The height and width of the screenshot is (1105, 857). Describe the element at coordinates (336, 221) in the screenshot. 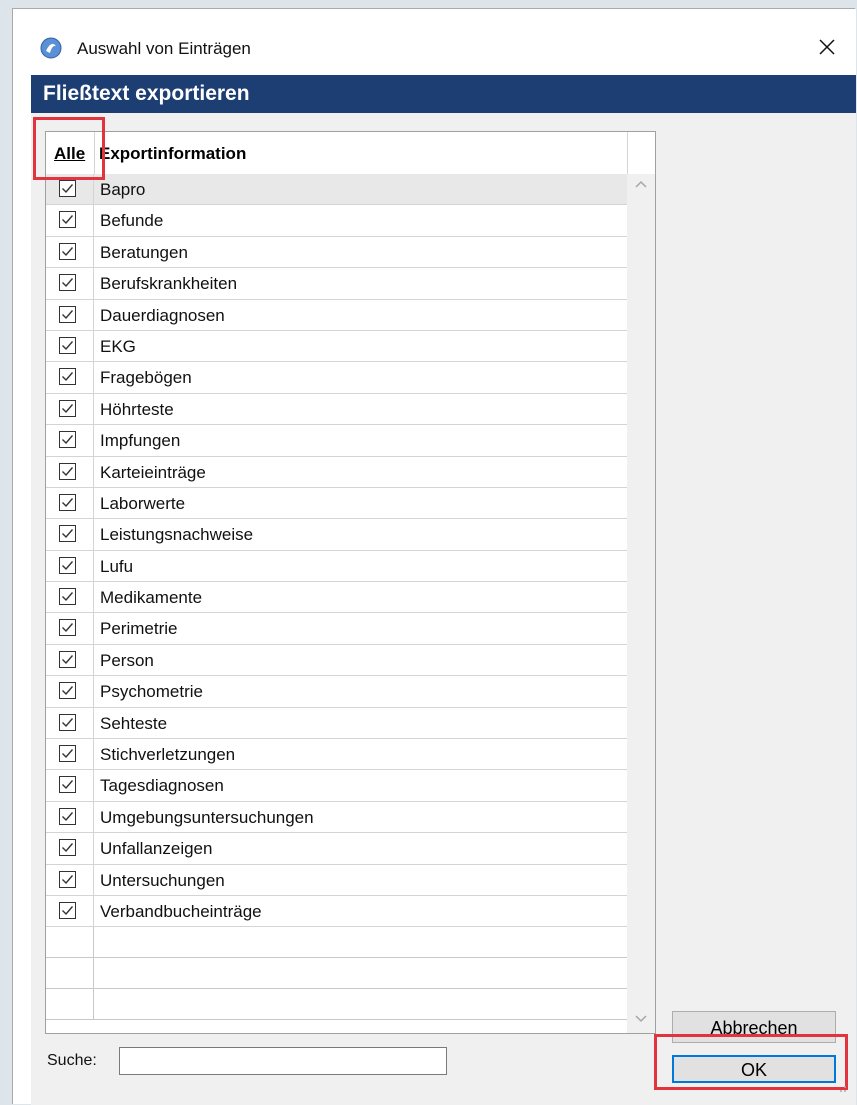

I see `list-item: Befunde` at that location.